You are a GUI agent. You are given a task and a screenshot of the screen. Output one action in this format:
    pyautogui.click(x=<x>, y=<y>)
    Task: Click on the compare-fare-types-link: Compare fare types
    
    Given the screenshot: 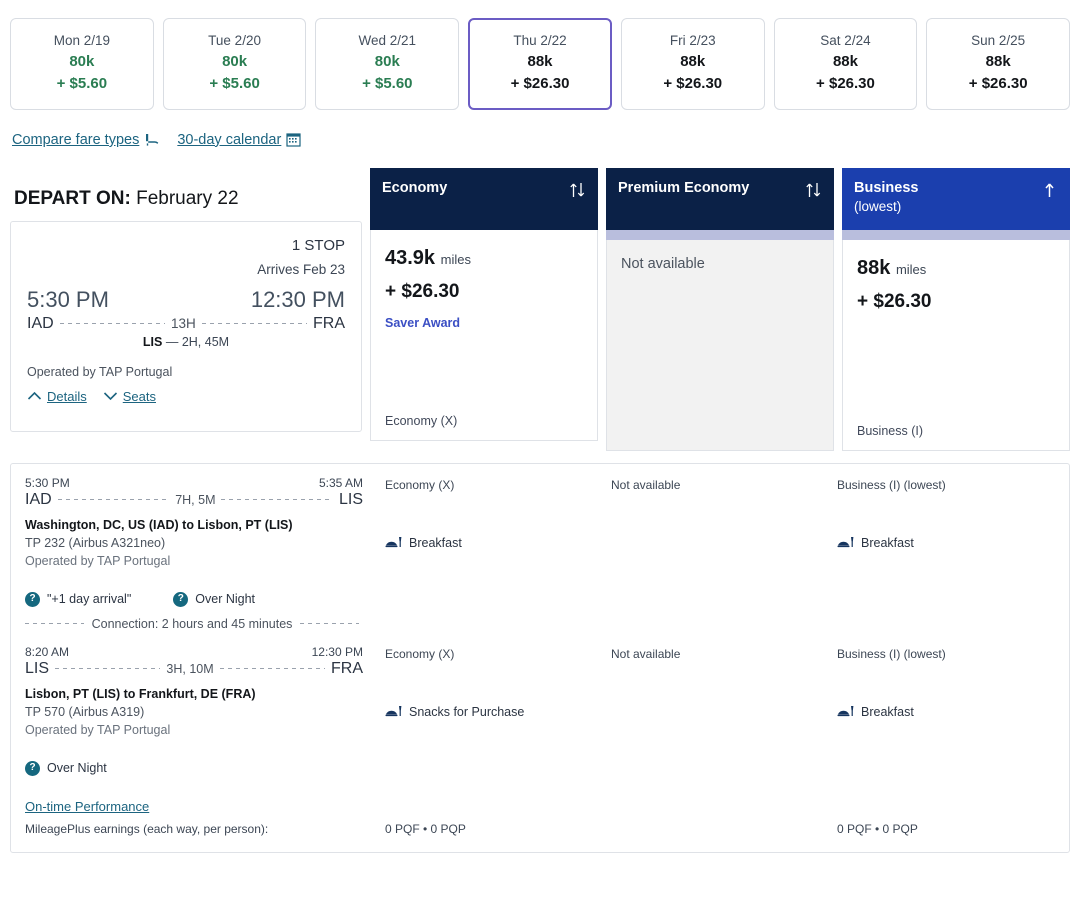 What is the action you would take?
    pyautogui.click(x=85, y=140)
    